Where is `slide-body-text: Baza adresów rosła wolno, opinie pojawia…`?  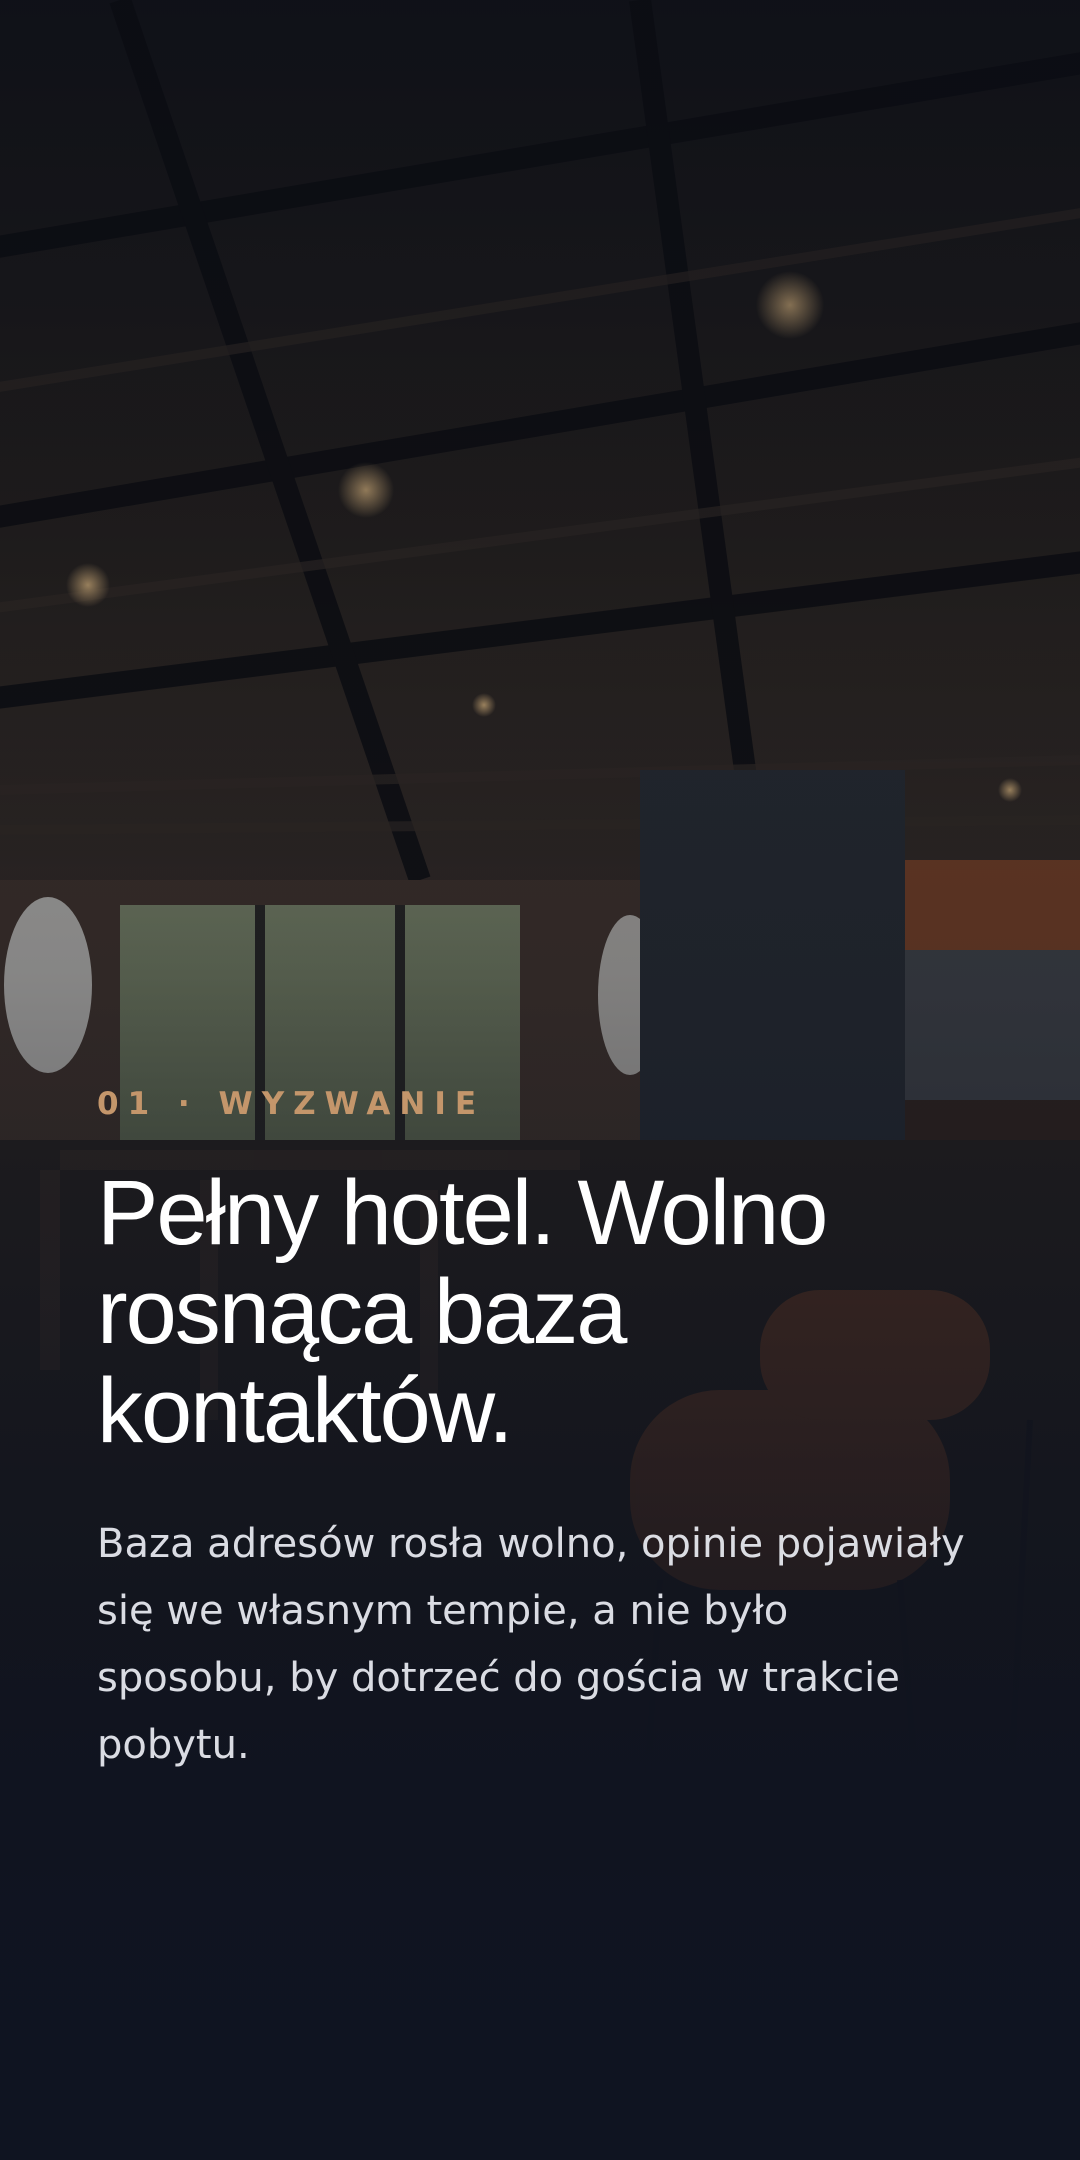 slide-body-text: Baza adresów rosła wolno, opinie pojawia… is located at coordinates (531, 1644).